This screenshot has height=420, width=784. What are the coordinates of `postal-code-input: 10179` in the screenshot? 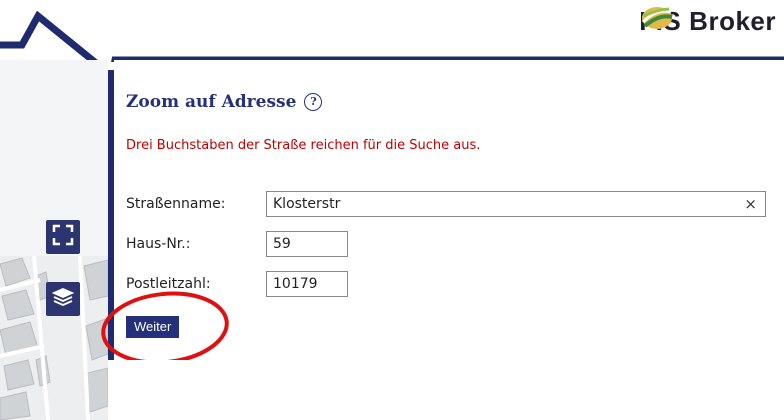 It's located at (307, 284).